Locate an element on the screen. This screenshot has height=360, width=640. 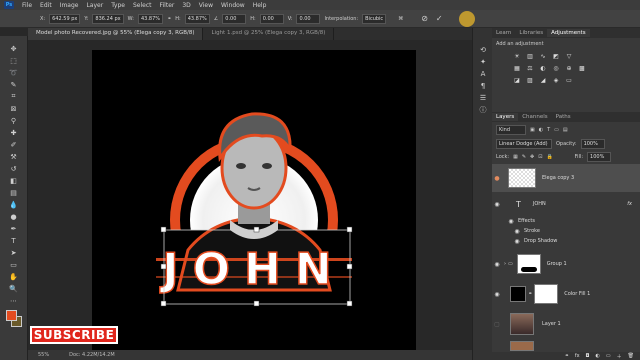
blend-mode-select: Linear Dodge (Add) is located at coordinates (524, 144).